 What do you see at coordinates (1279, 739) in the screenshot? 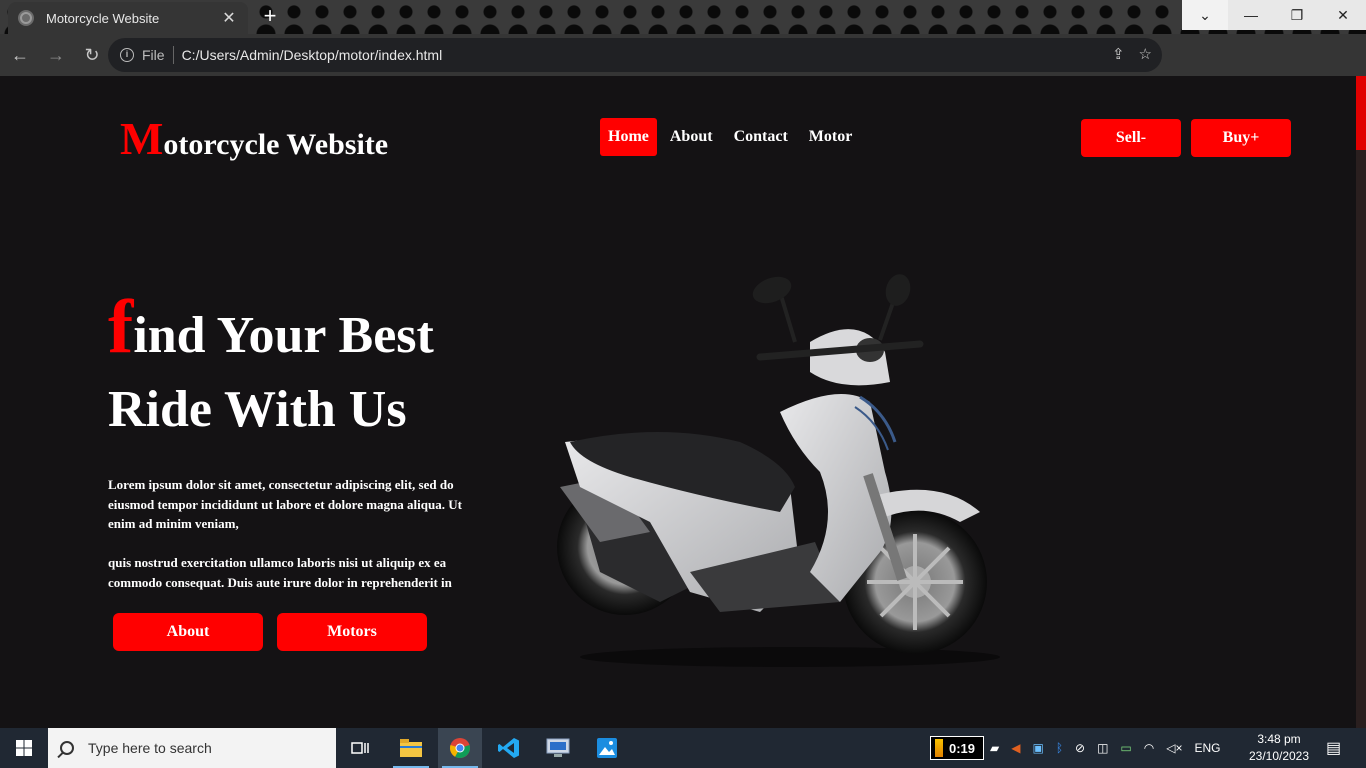
I see `clock-time: 3:48 pm` at bounding box center [1279, 739].